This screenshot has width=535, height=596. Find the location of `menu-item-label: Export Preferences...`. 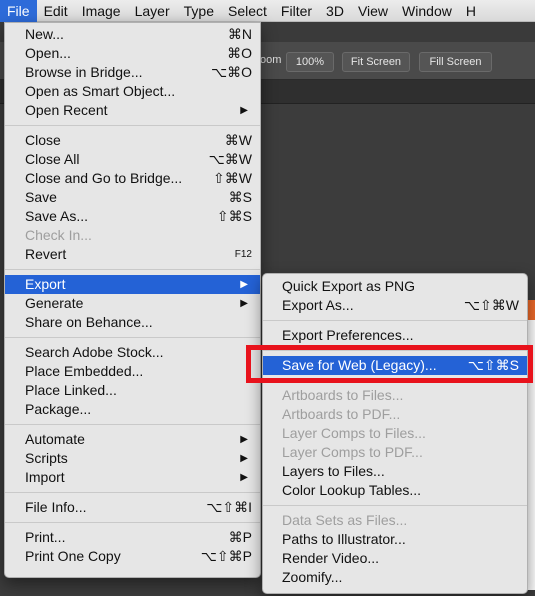

menu-item-label: Export Preferences... is located at coordinates (348, 335).